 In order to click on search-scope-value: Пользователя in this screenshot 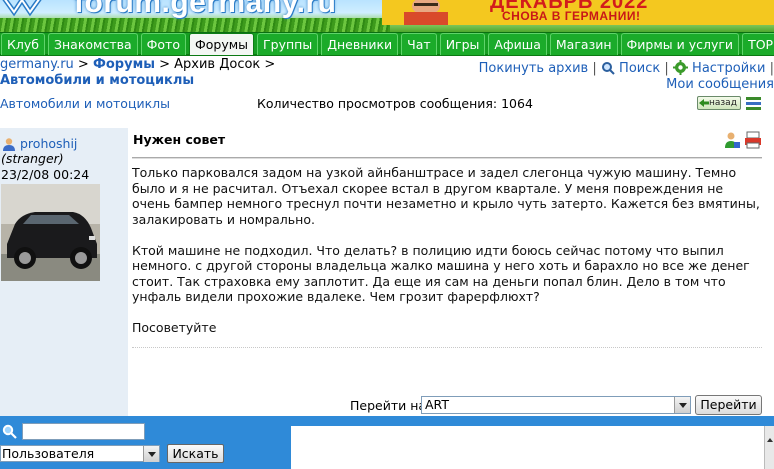, I will do `click(48, 453)`.